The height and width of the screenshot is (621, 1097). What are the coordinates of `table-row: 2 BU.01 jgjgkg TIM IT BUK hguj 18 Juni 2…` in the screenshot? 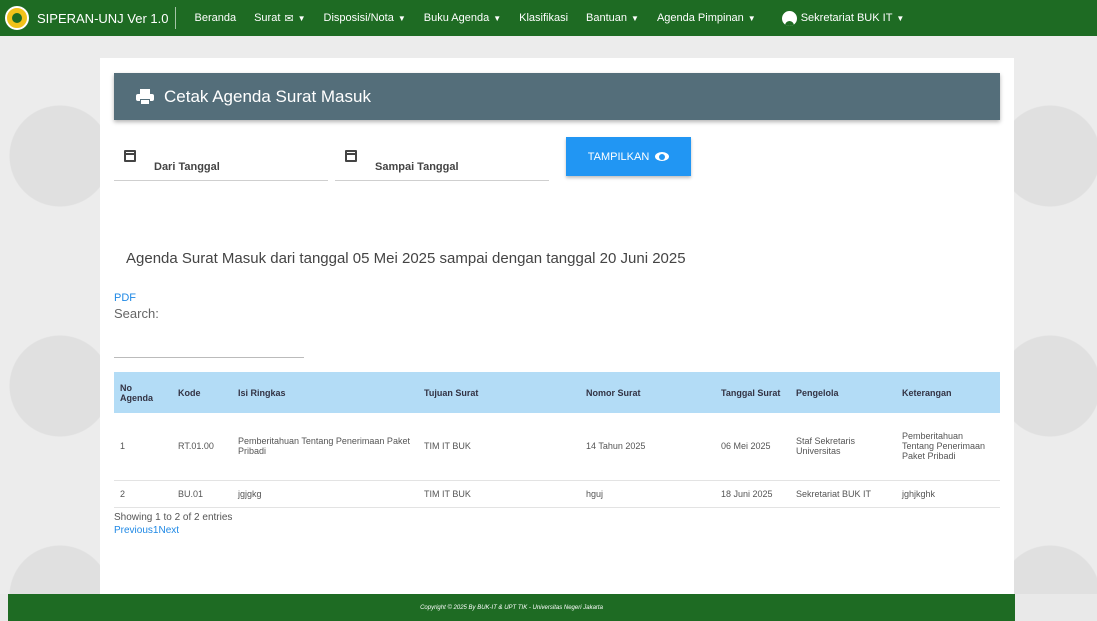 It's located at (557, 494).